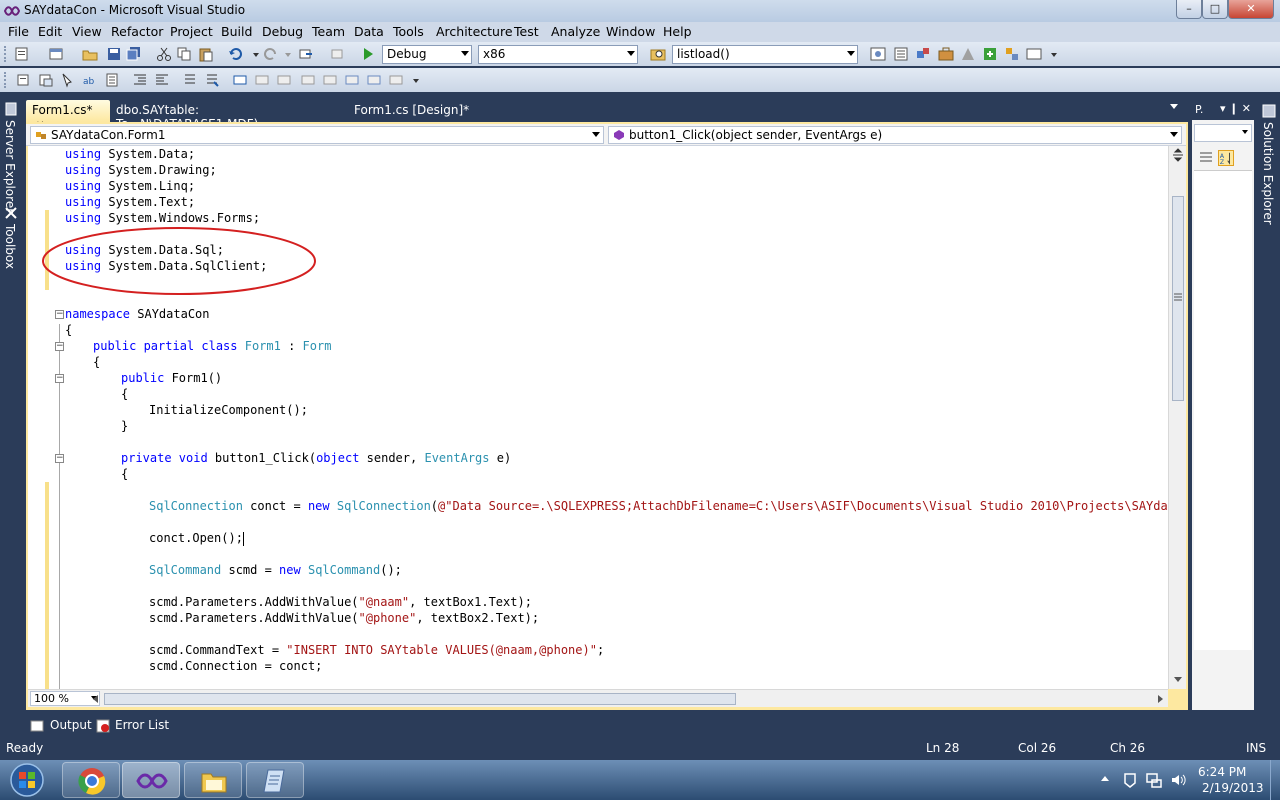 The height and width of the screenshot is (800, 1280). What do you see at coordinates (151, 780) in the screenshot?
I see `taskbar-visual-studio` at bounding box center [151, 780].